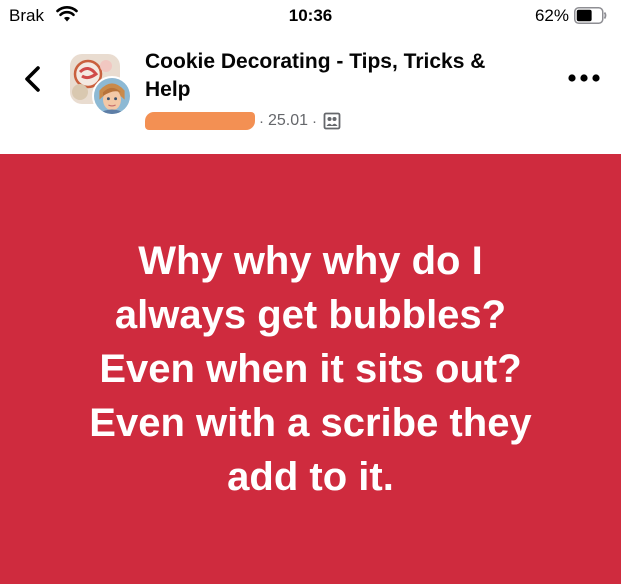 This screenshot has width=621, height=584. Describe the element at coordinates (584, 78) in the screenshot. I see `more-options-icon` at that location.